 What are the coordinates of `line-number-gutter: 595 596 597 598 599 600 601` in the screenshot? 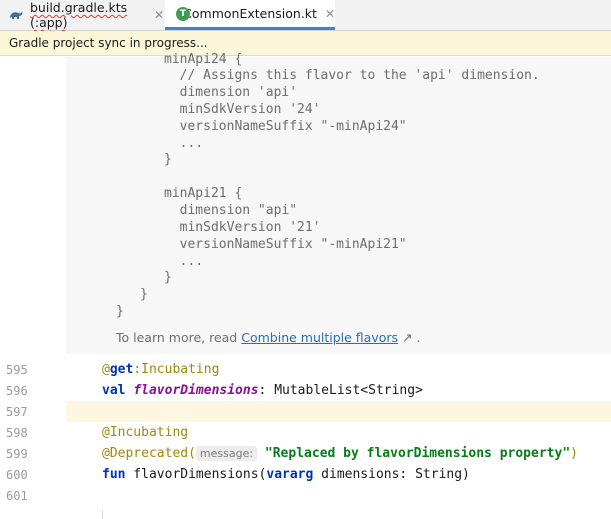 It's located at (33, 288).